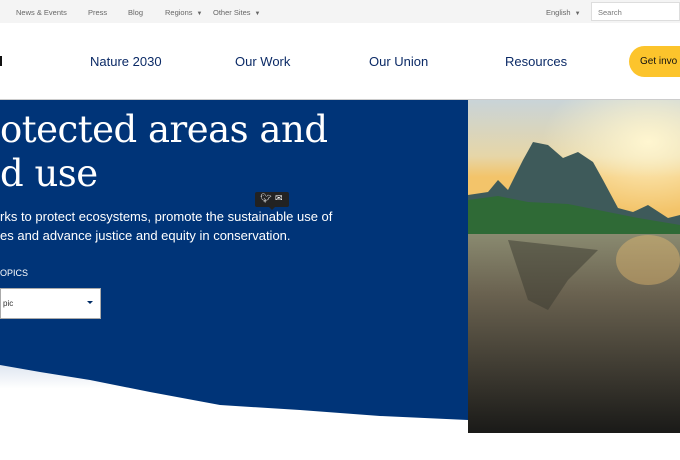  Describe the element at coordinates (41, 12) in the screenshot. I see `link-news-events: News & Events` at that location.